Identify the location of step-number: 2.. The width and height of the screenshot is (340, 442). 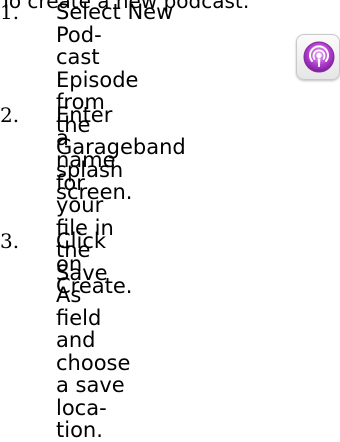
(10, 115).